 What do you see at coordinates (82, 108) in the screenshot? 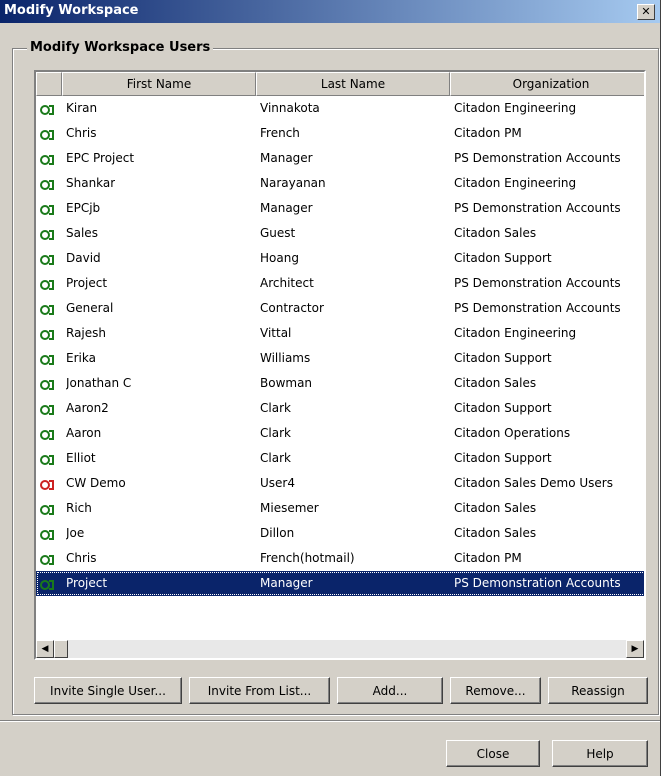
I see `first-name-cell: Kiran` at bounding box center [82, 108].